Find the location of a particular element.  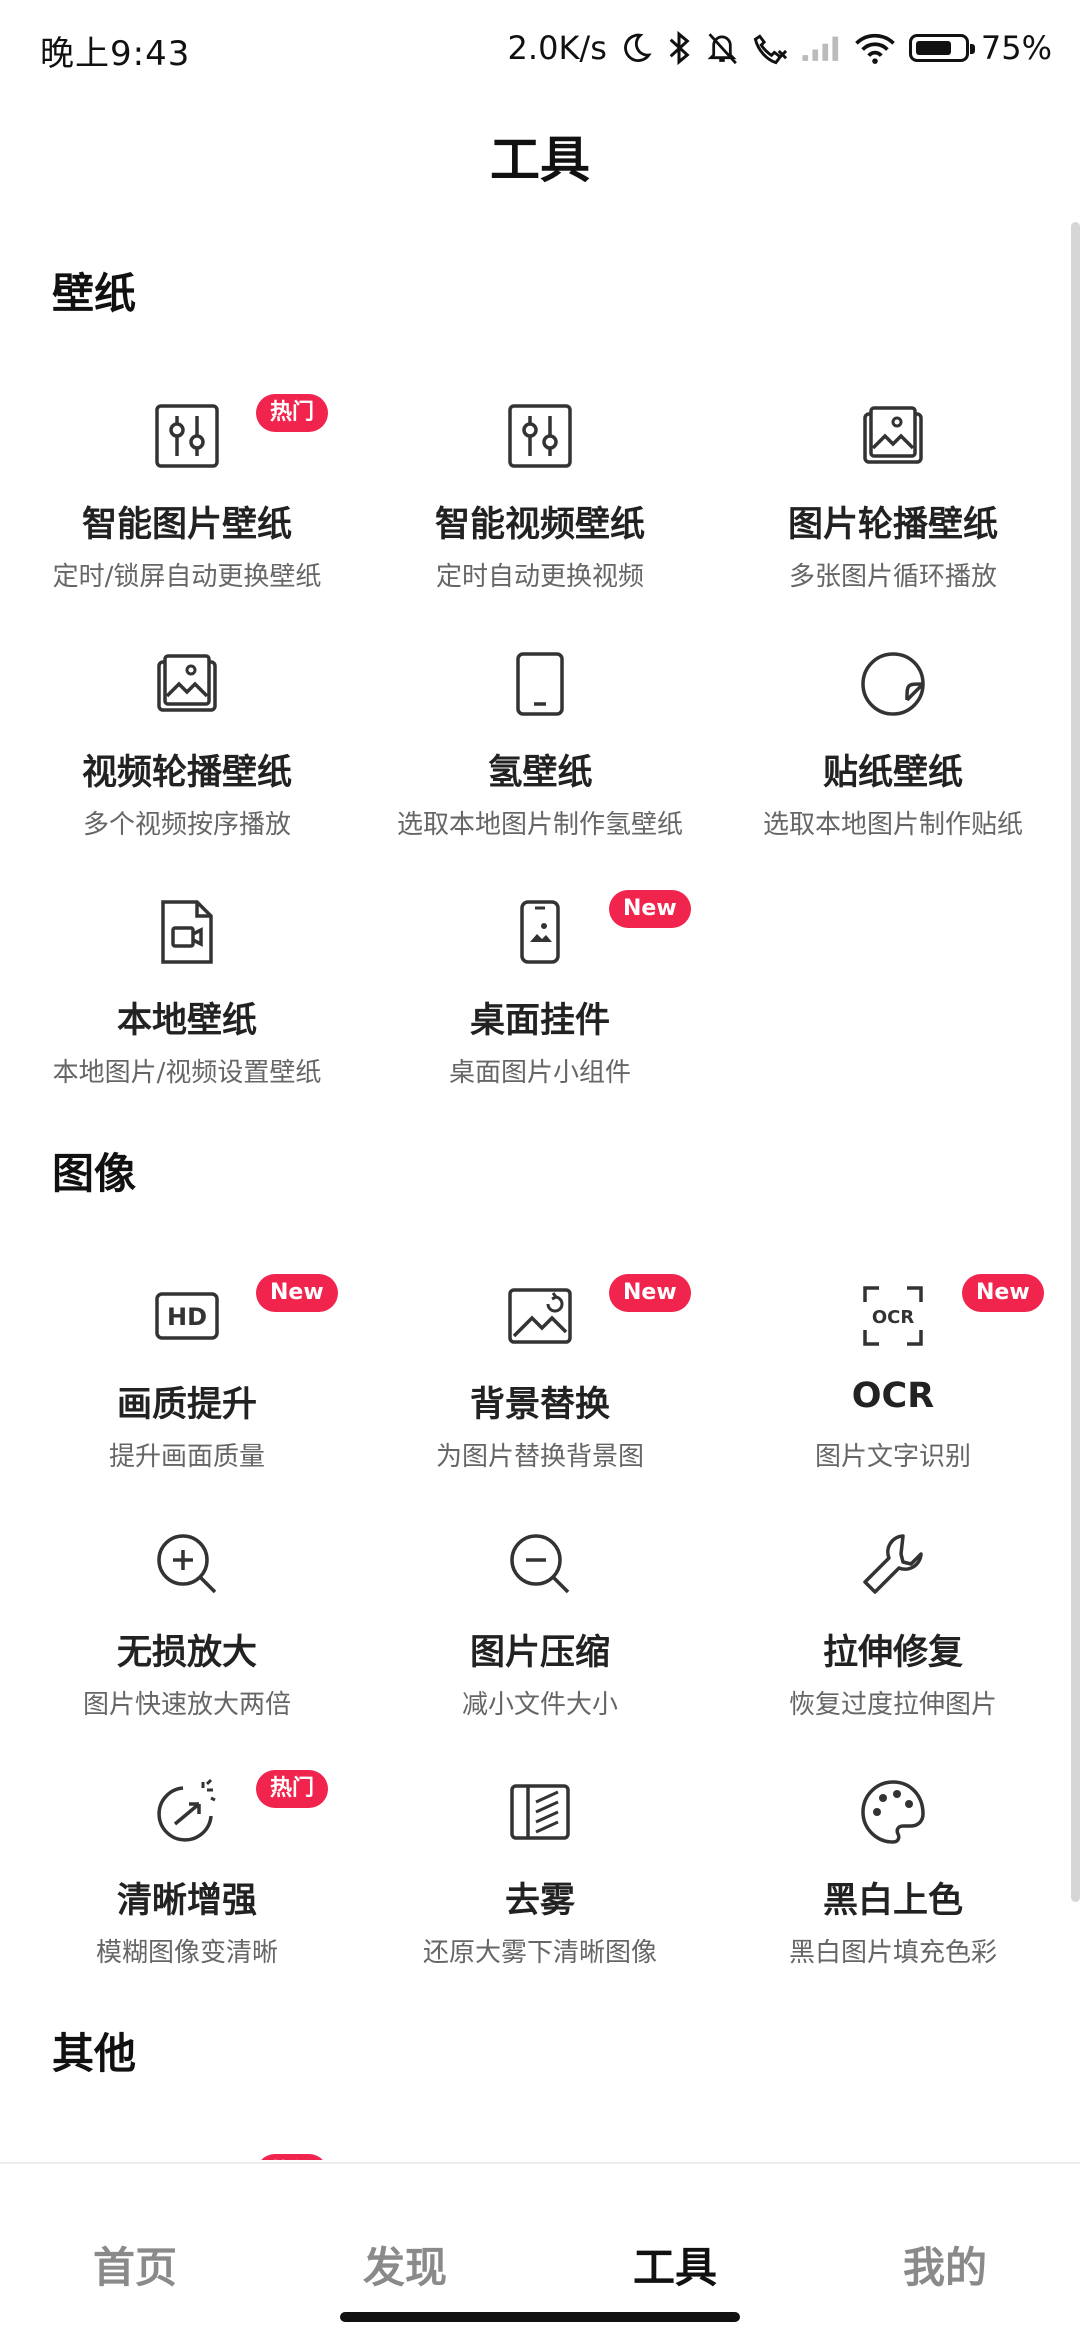

tool-ocr: OCR New OCR 图片文字识别 is located at coordinates (893, 1360).